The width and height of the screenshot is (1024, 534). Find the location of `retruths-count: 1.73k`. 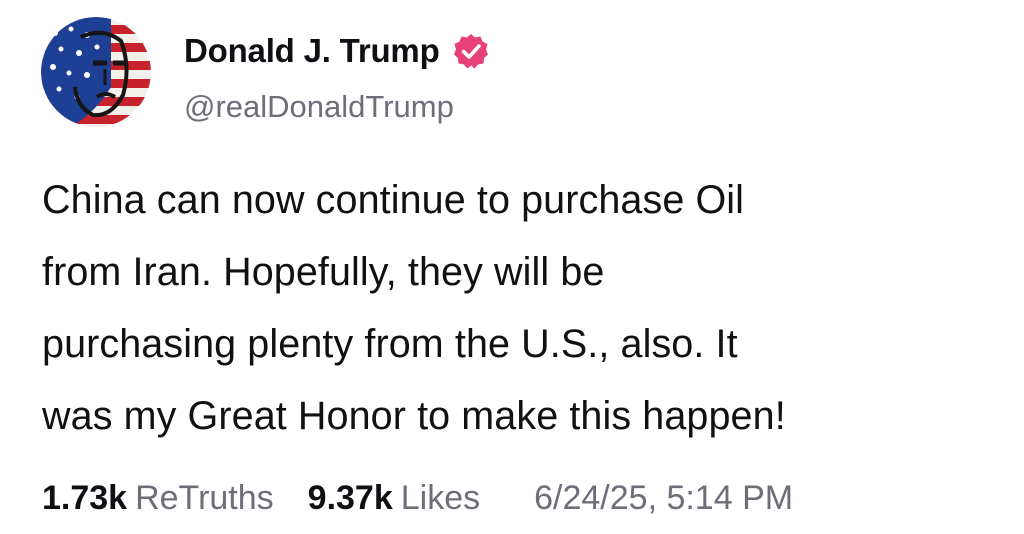

retruths-count: 1.73k is located at coordinates (85, 497).